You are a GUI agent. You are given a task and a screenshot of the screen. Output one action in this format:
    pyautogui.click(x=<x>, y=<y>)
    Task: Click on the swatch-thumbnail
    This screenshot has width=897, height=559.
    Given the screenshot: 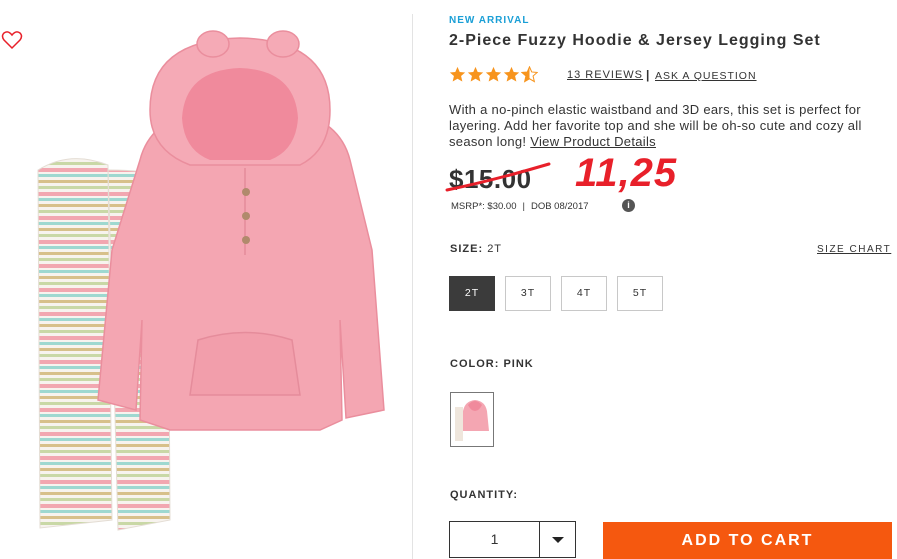 What is the action you would take?
    pyautogui.click(x=472, y=420)
    